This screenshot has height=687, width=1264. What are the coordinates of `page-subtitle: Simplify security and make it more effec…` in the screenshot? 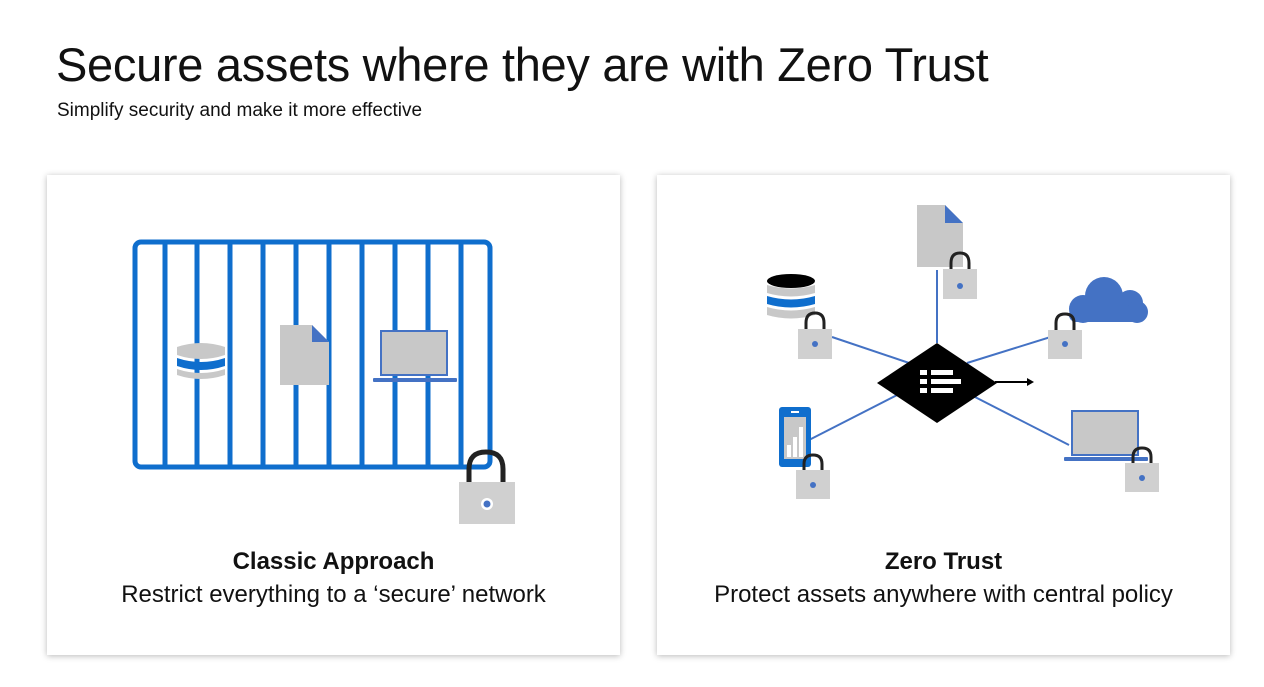 It's located at (240, 110).